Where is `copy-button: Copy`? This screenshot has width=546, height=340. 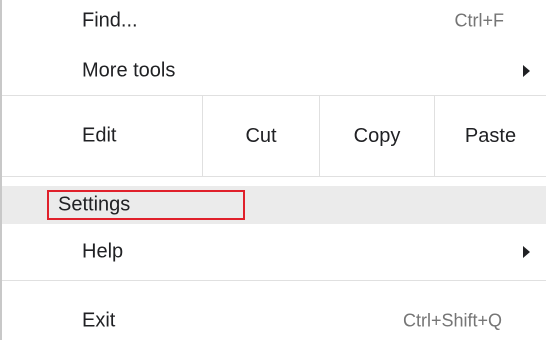 copy-button: Copy is located at coordinates (376, 136).